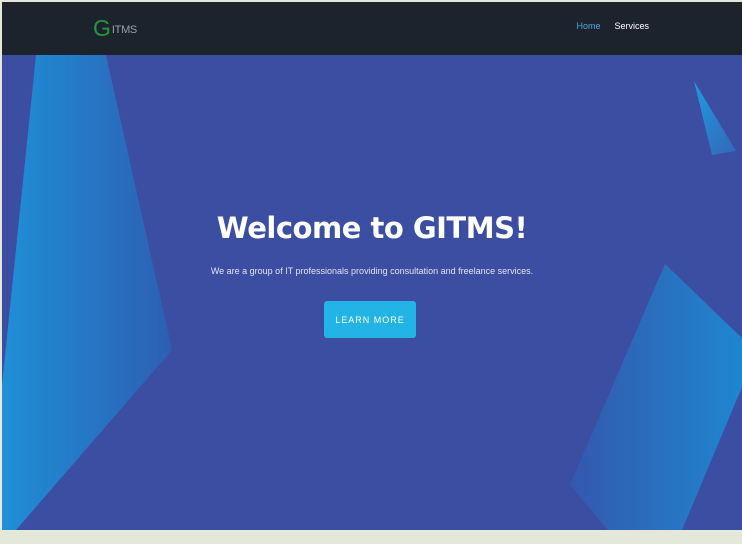  What do you see at coordinates (715, 118) in the screenshot?
I see `top-right-shard-shape` at bounding box center [715, 118].